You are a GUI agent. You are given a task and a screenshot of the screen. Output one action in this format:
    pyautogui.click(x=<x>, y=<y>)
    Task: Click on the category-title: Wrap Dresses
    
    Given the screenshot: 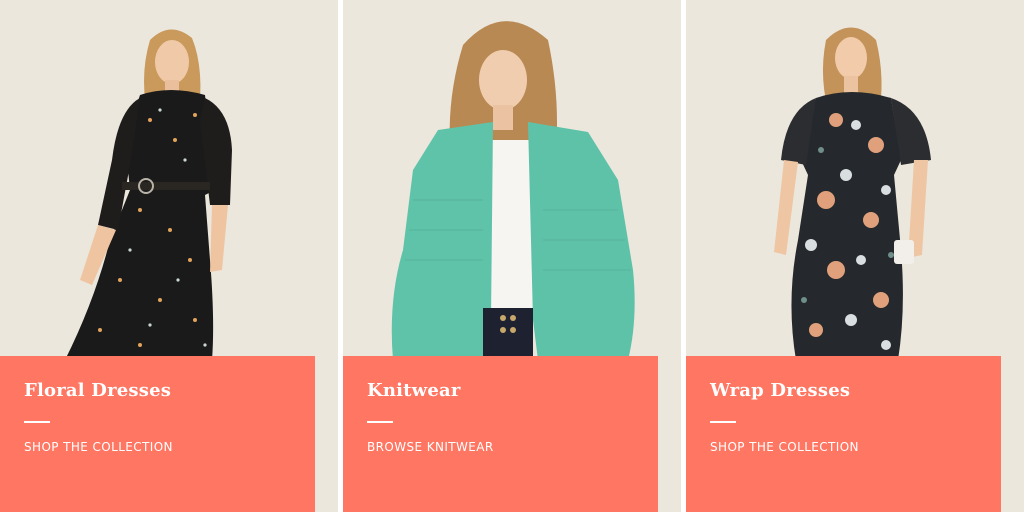 What is the action you would take?
    pyautogui.click(x=780, y=390)
    